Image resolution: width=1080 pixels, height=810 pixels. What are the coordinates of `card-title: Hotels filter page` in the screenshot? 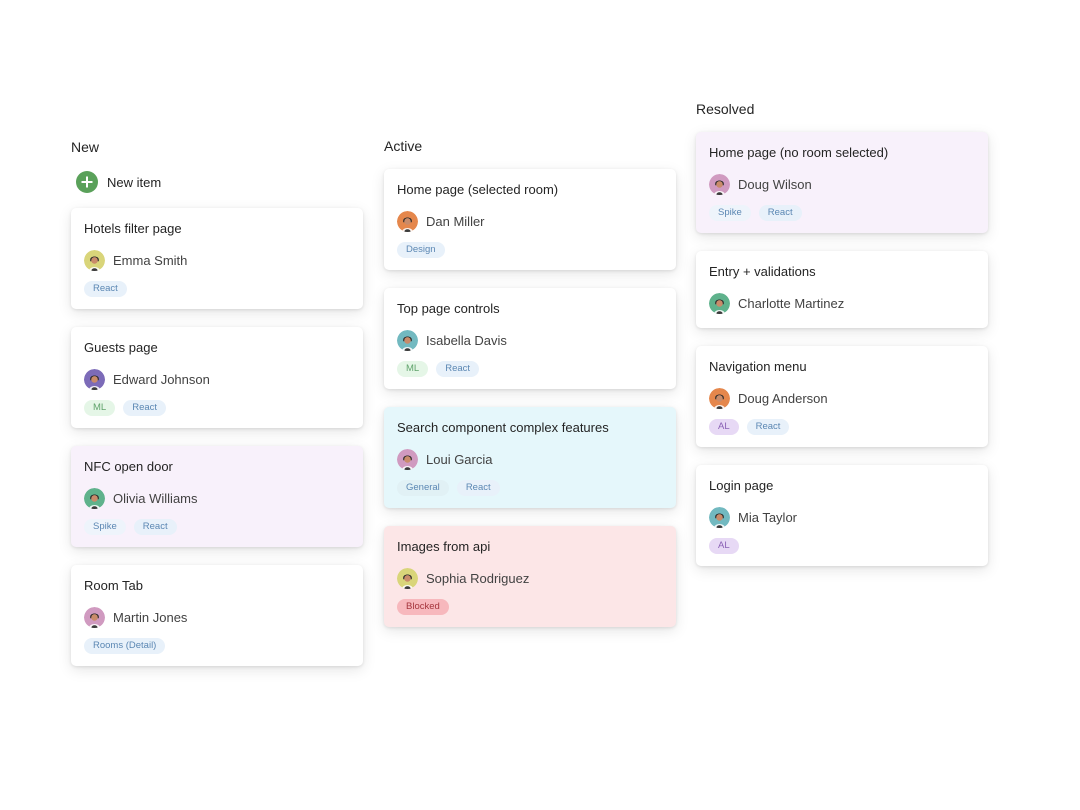 It's located at (133, 228).